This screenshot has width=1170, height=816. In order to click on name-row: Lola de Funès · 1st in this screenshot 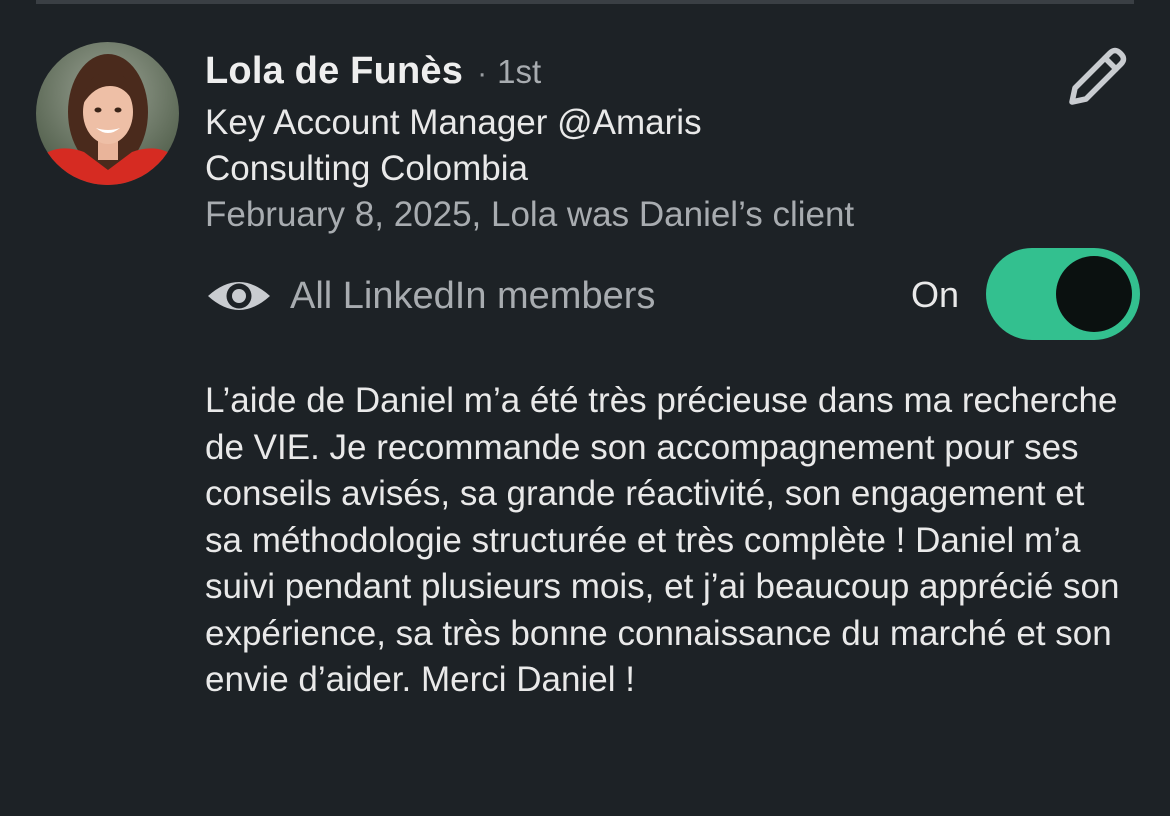, I will do `click(529, 75)`.